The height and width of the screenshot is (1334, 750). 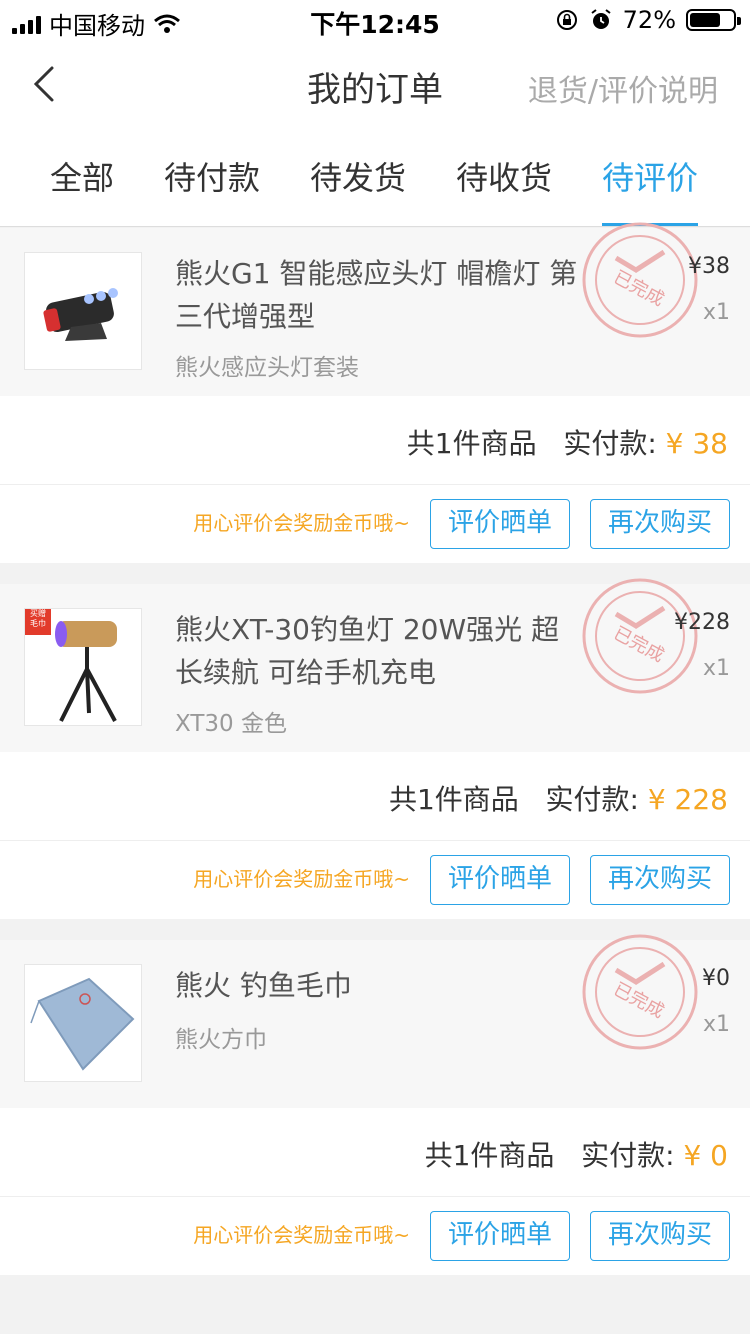 What do you see at coordinates (367, 651) in the screenshot?
I see `product-name: 熊火XT-30钓鱼灯 20W强光 超长续航 可给手机充电` at bounding box center [367, 651].